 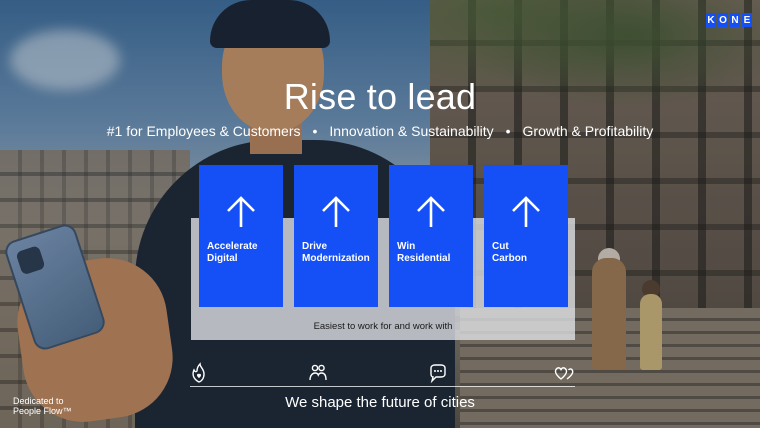 What do you see at coordinates (500, 246) in the screenshot?
I see `pillar-label-line: Cut` at bounding box center [500, 246].